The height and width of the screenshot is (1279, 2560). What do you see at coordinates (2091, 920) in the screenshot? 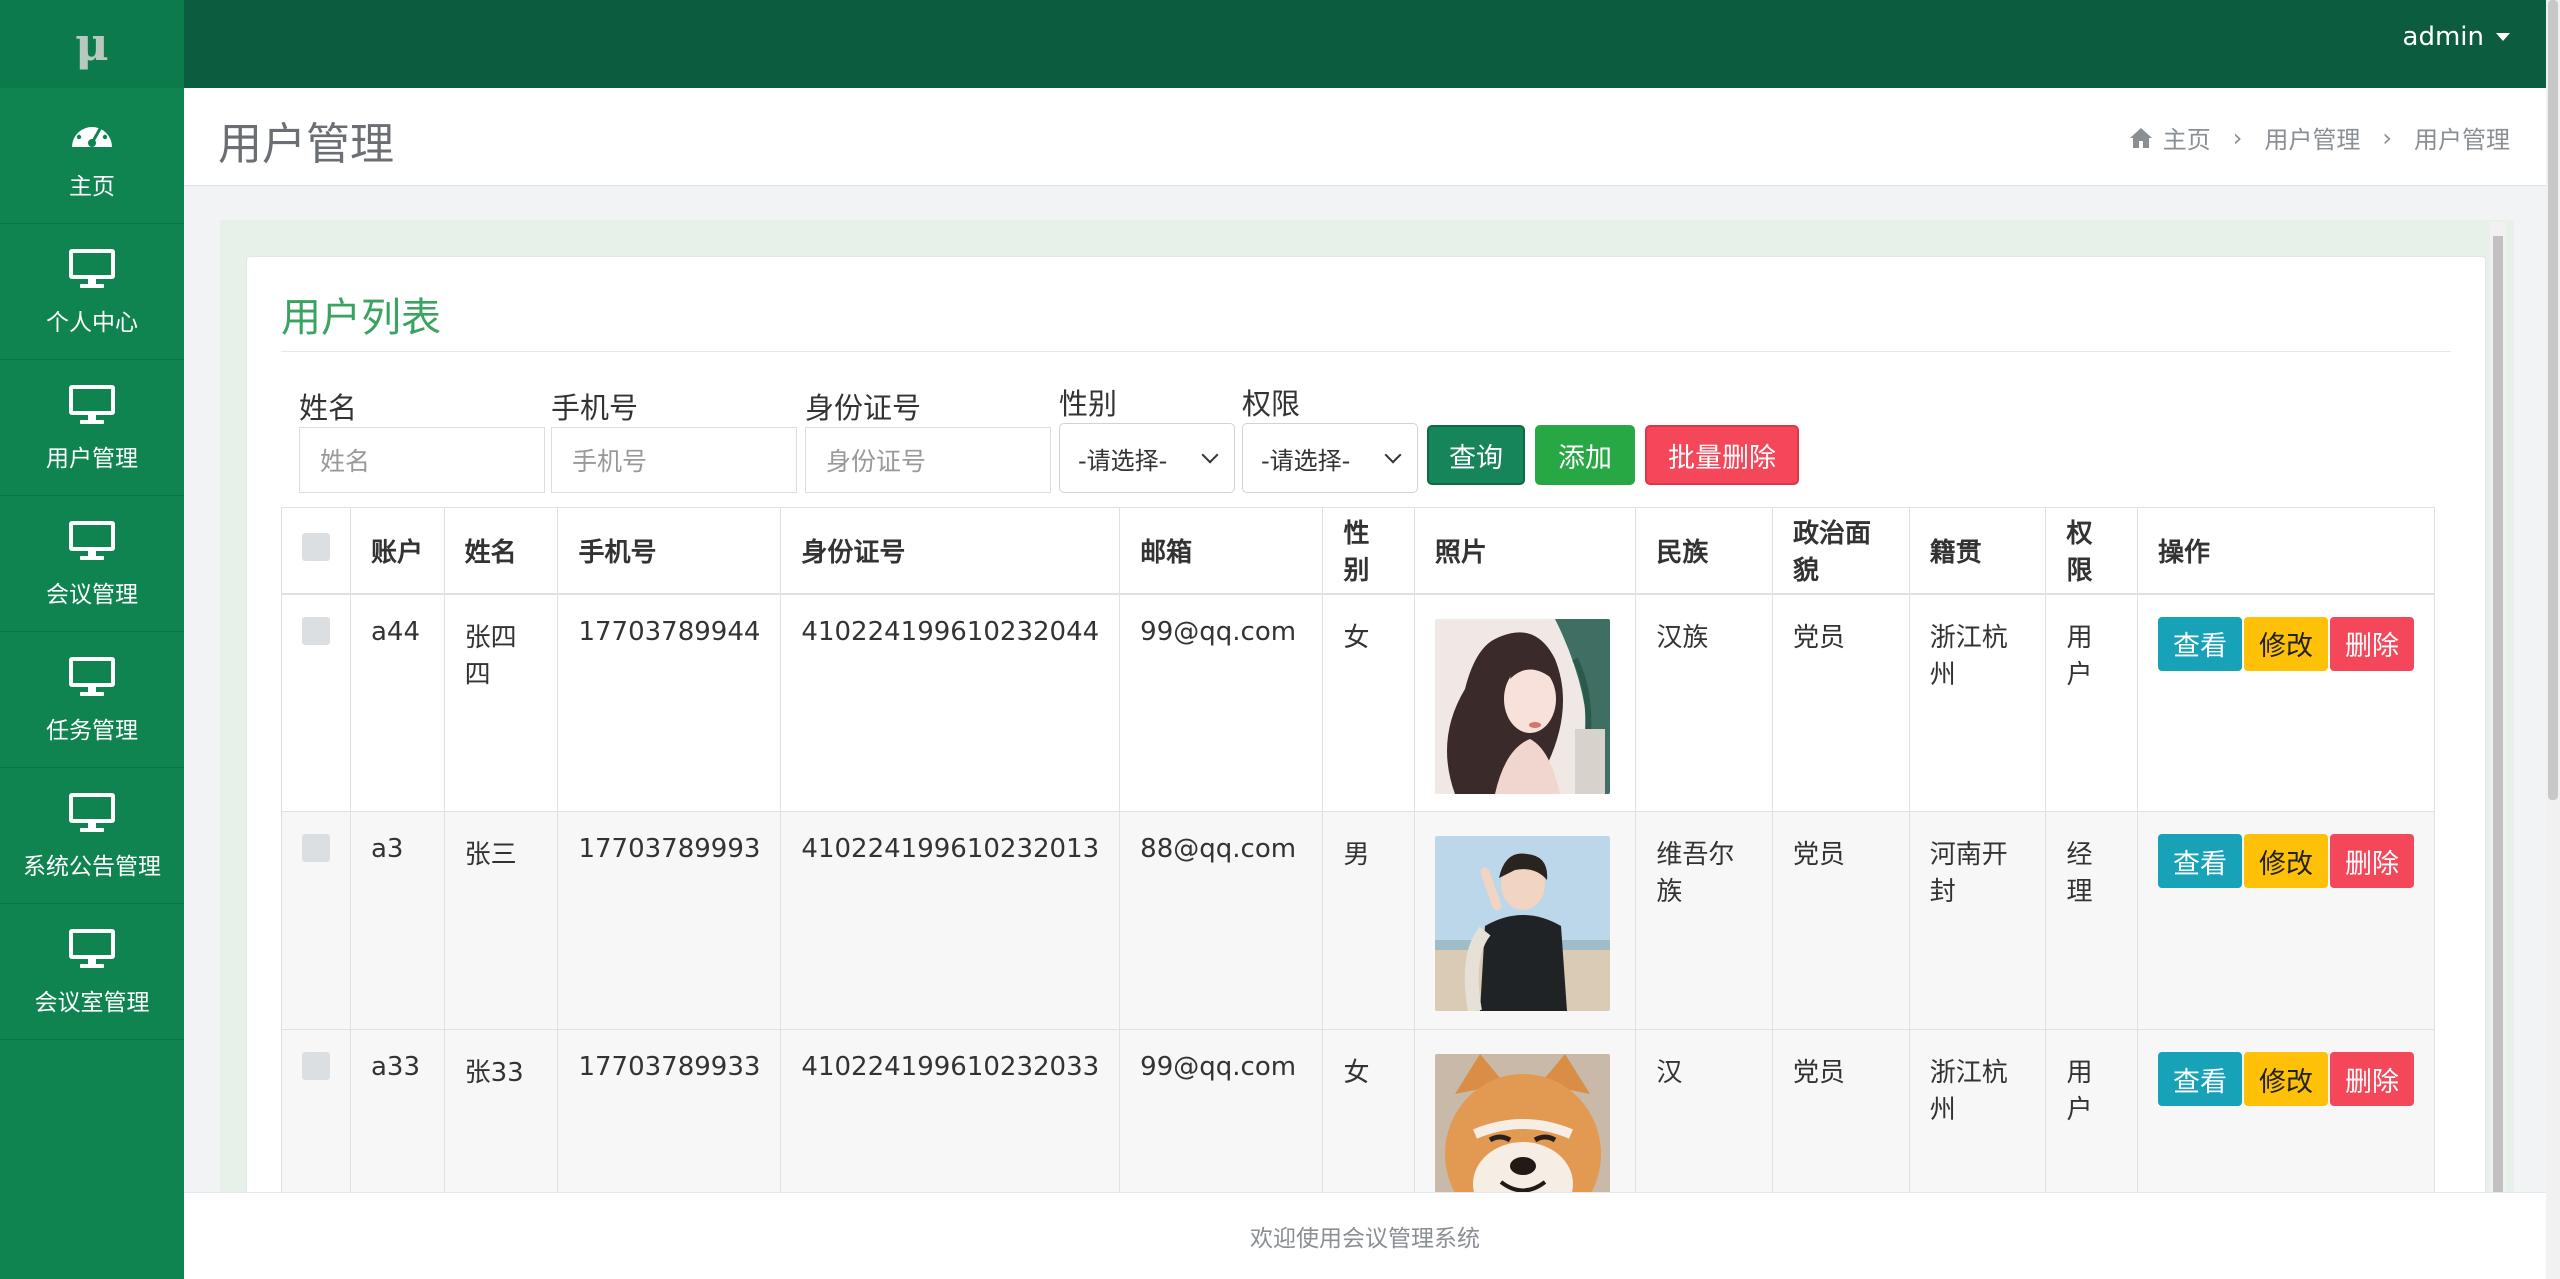
I see `cell-role: 经理` at bounding box center [2091, 920].